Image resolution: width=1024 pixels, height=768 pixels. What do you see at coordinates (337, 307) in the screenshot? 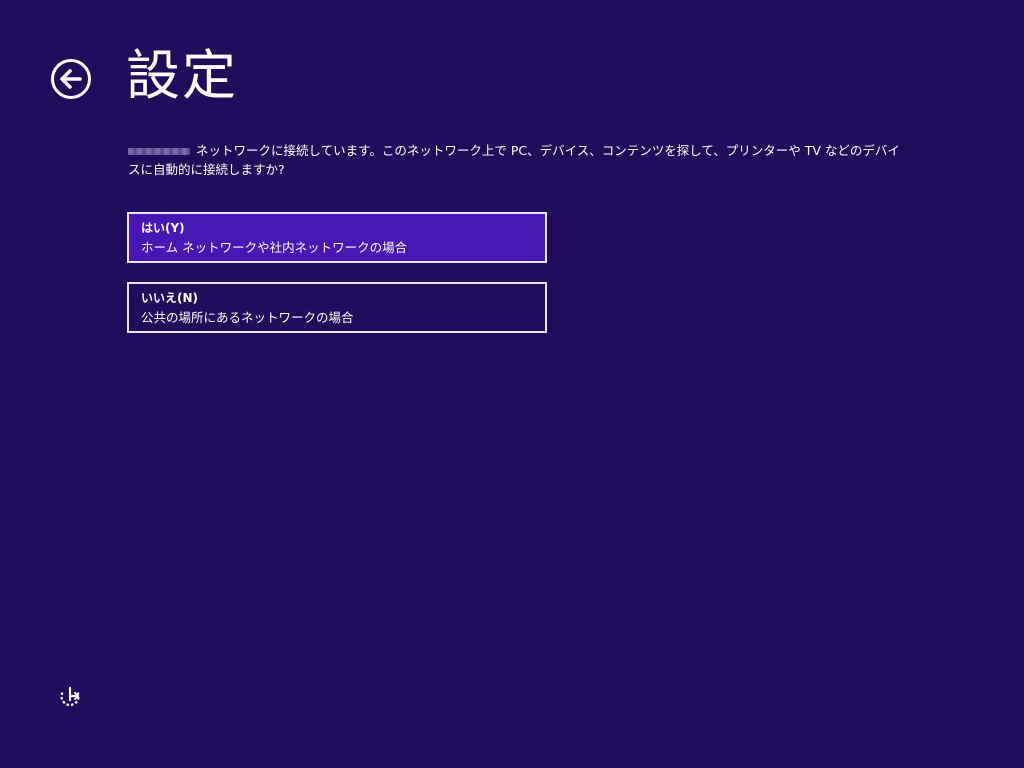
I see `no-option-button: いいえ(N) 公共の場所にあるネットワークの場合` at bounding box center [337, 307].